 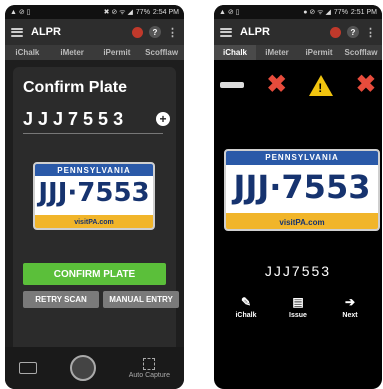 I want to click on clock: 2:54 PM, so click(x=165, y=12).